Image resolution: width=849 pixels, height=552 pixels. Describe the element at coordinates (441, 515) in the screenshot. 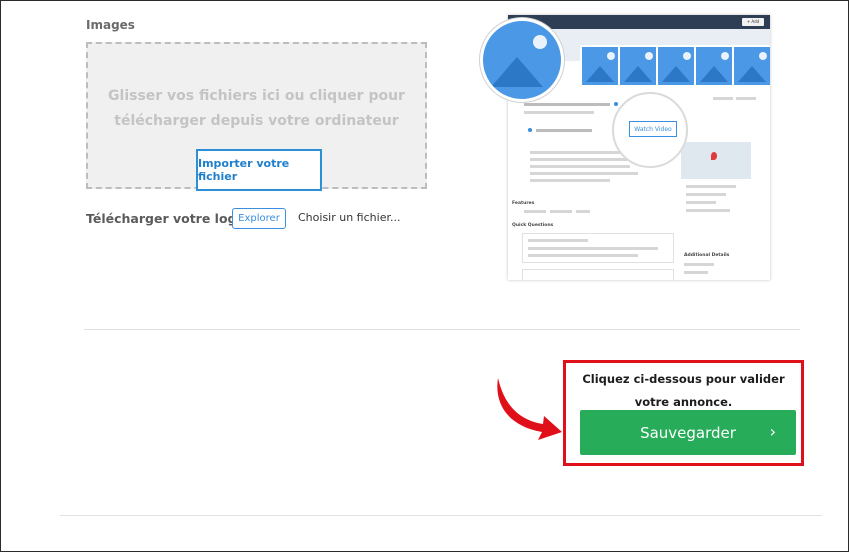

I see `bottom-divider` at that location.